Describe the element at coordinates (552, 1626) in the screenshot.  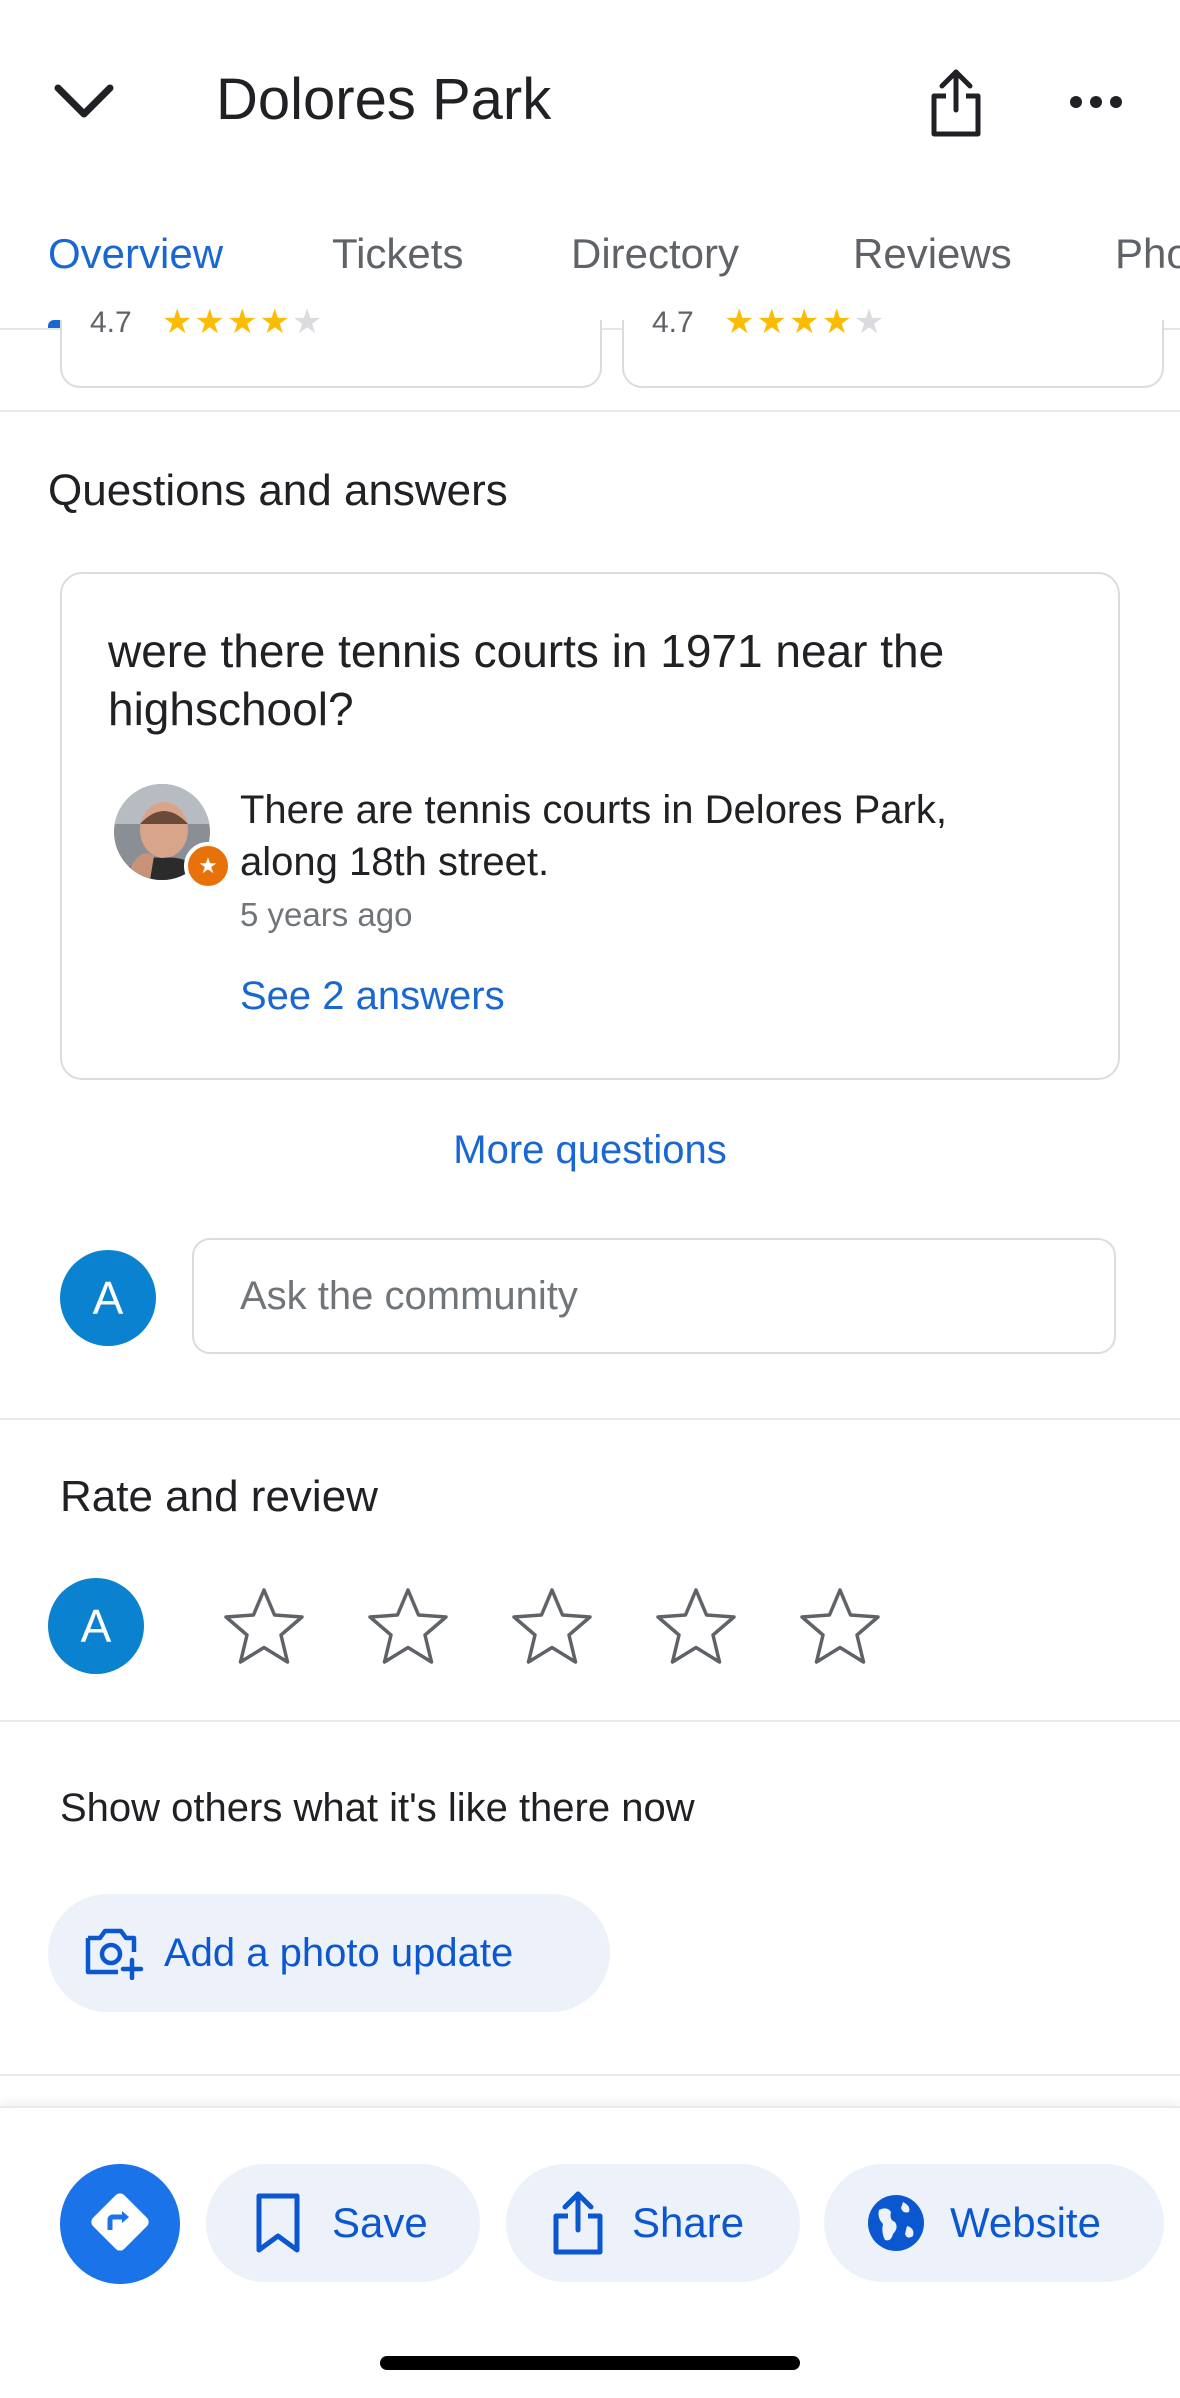
I see `rating-star-3-icon` at that location.